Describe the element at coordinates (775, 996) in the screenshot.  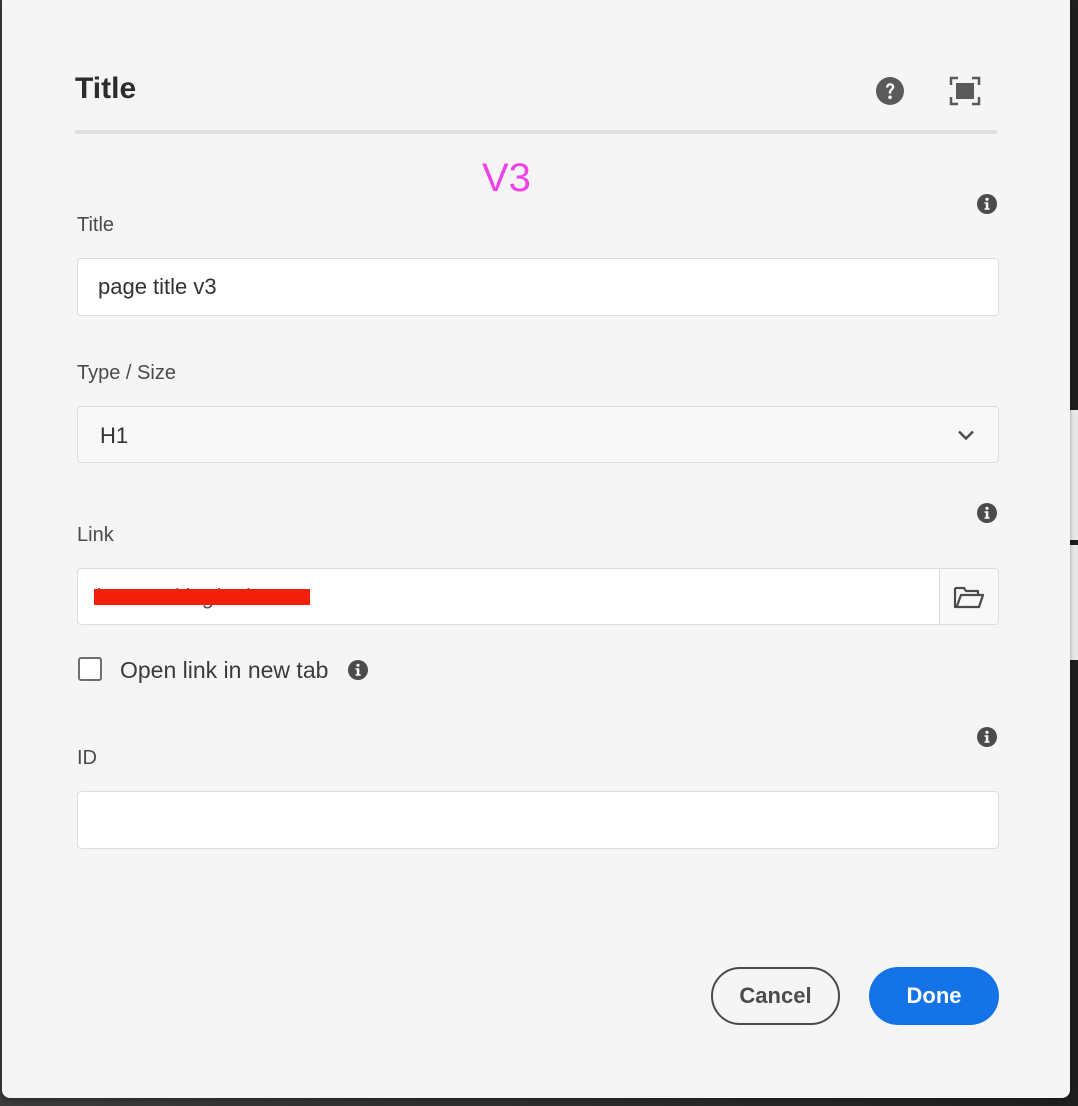
I see `cancel-button: Cancel` at that location.